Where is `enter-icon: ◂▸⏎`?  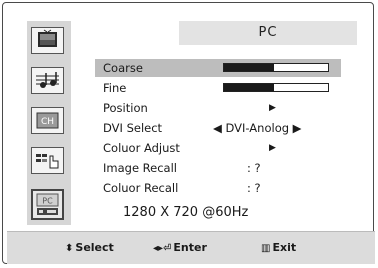 enter-icon: ◂▸⏎ is located at coordinates (162, 248).